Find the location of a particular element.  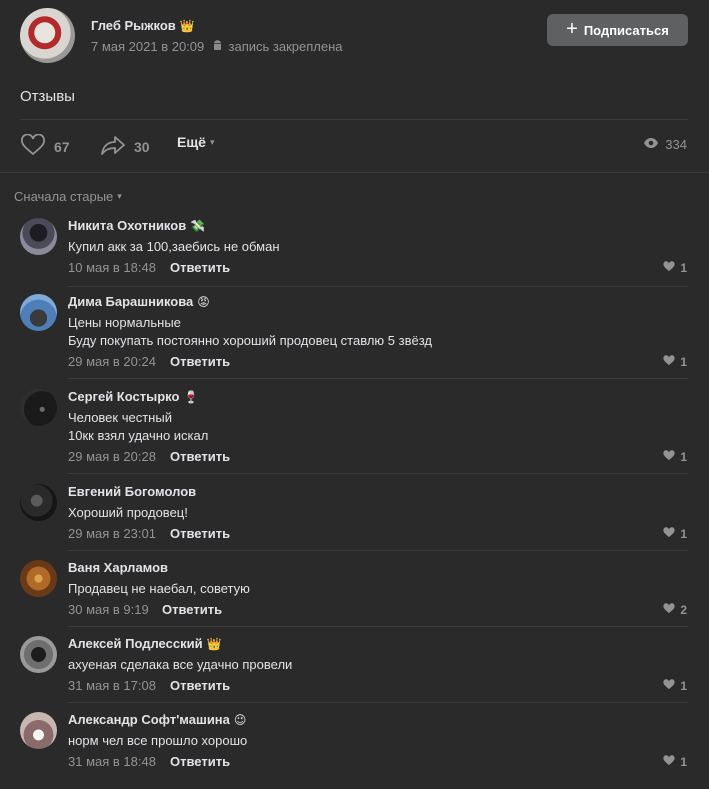

sort-dropdown: Сначала старые ▾ is located at coordinates (68, 196).